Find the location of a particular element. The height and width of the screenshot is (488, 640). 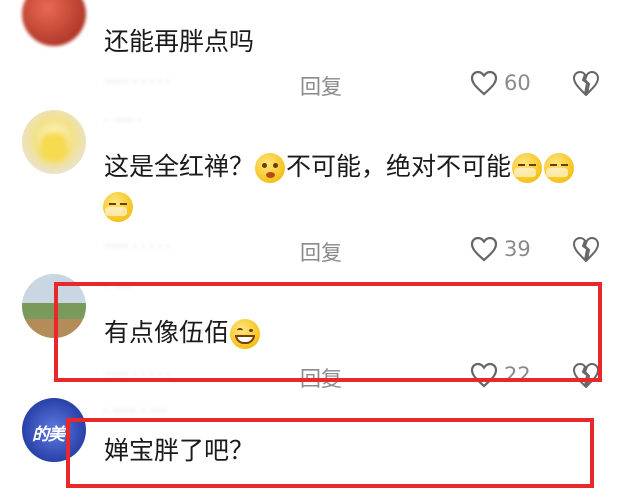

username-blurred: · ····· · is located at coordinates (123, 121).